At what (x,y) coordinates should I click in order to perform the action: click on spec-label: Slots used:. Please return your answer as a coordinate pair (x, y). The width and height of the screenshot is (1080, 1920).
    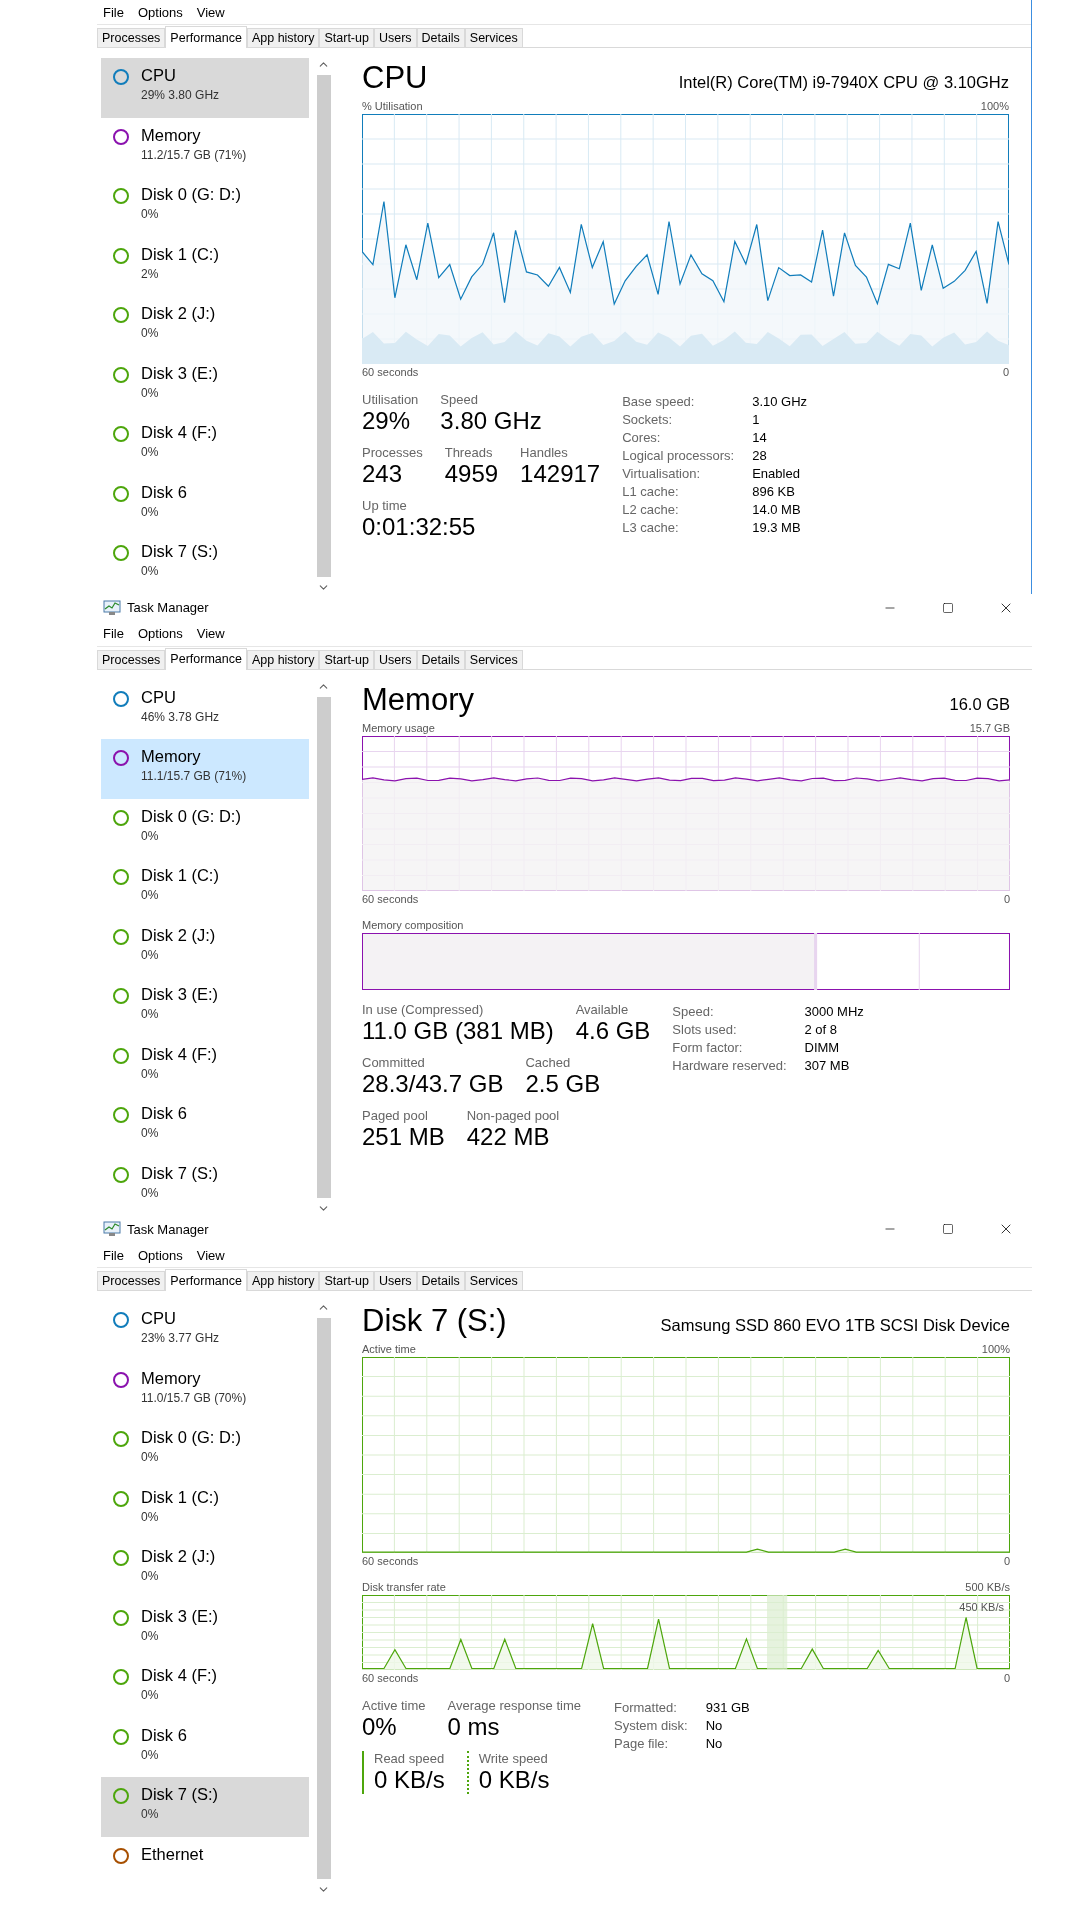
    Looking at the image, I should click on (705, 1029).